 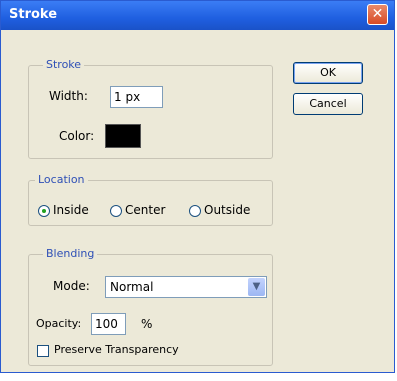 I want to click on width-label: Width:, so click(x=68, y=96).